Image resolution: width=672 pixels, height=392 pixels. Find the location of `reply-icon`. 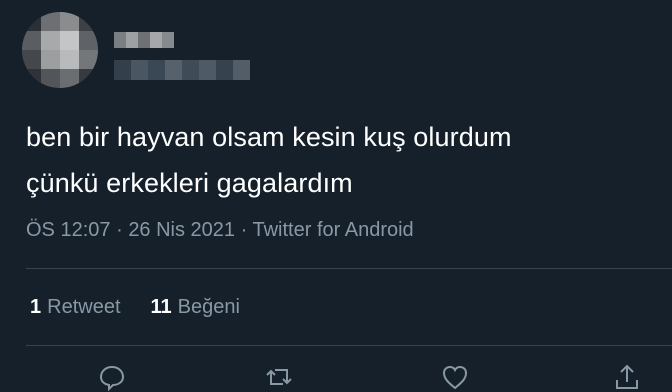

reply-icon is located at coordinates (112, 377).